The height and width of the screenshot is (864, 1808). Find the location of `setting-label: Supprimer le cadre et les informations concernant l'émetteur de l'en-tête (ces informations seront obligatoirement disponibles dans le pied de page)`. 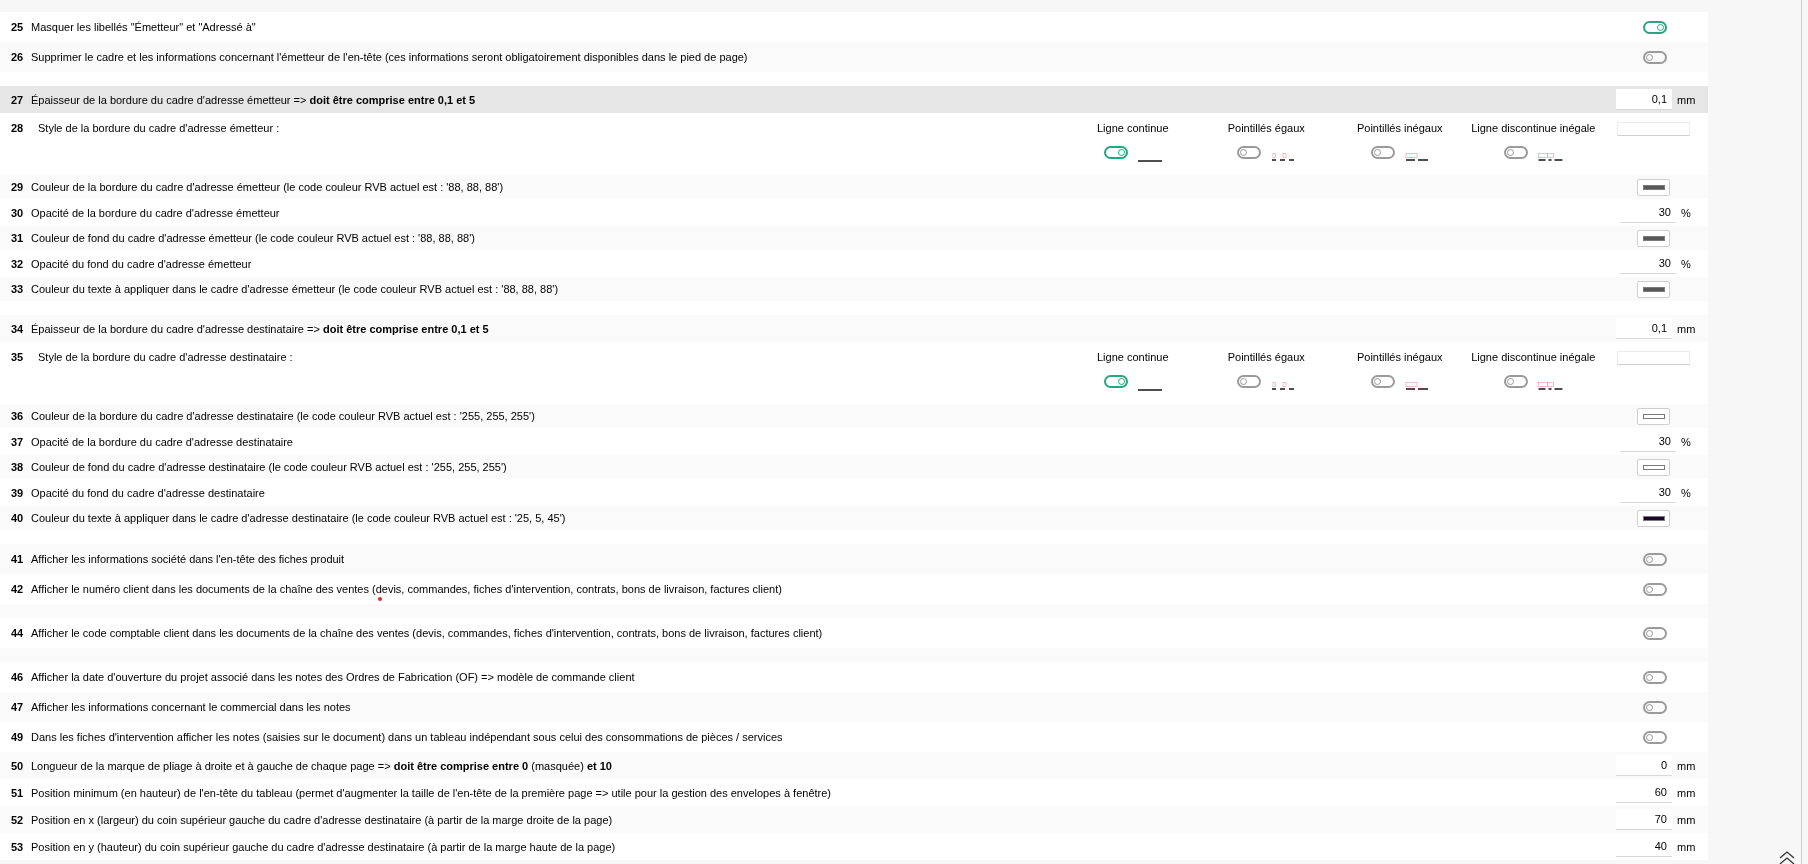

setting-label: Supprimer le cadre et les informations concernant l'émetteur de l'en-tête (ces informations seront obligatoirement disponibles dans le pied de page) is located at coordinates (390, 57).